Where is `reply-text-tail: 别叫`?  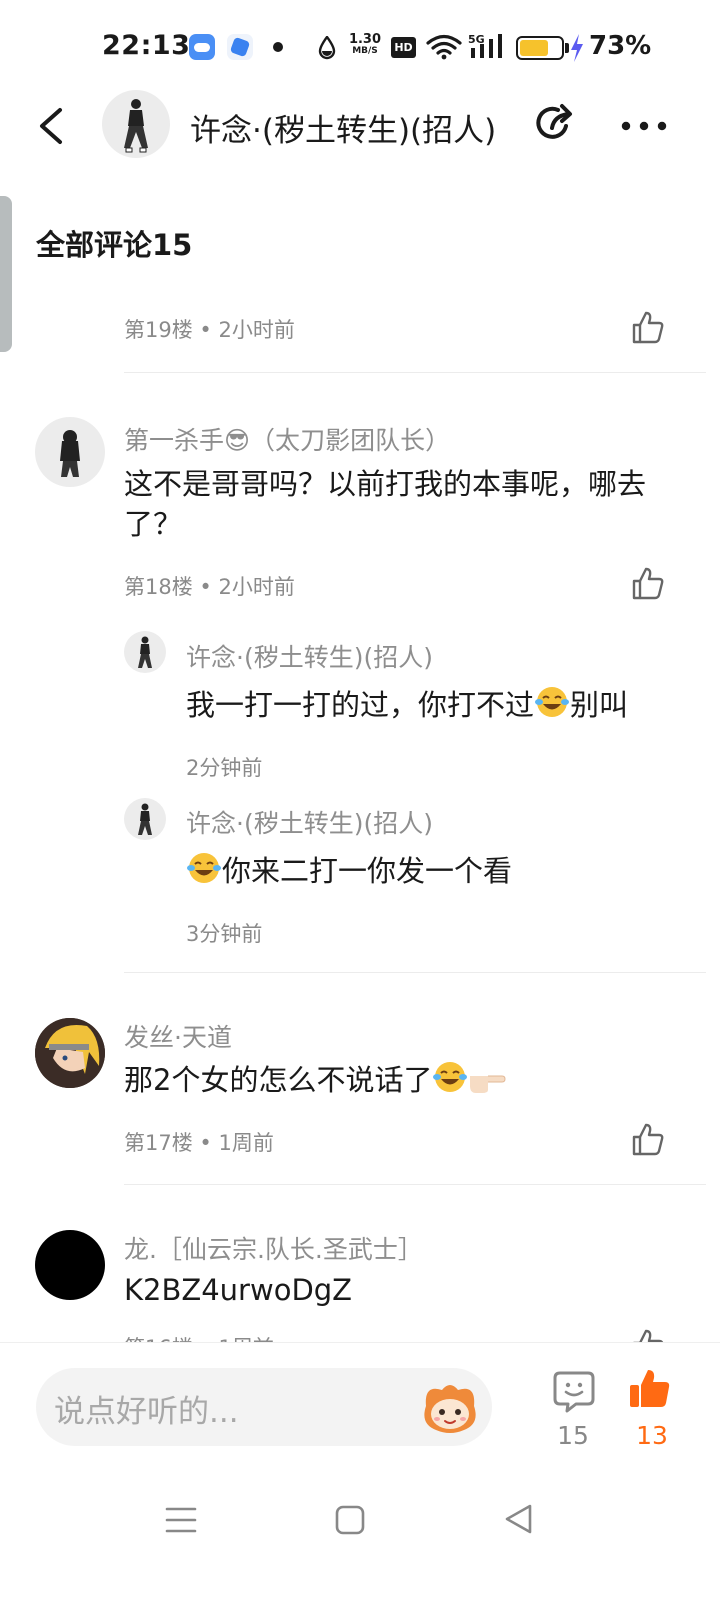
reply-text-tail: 别叫 is located at coordinates (599, 705).